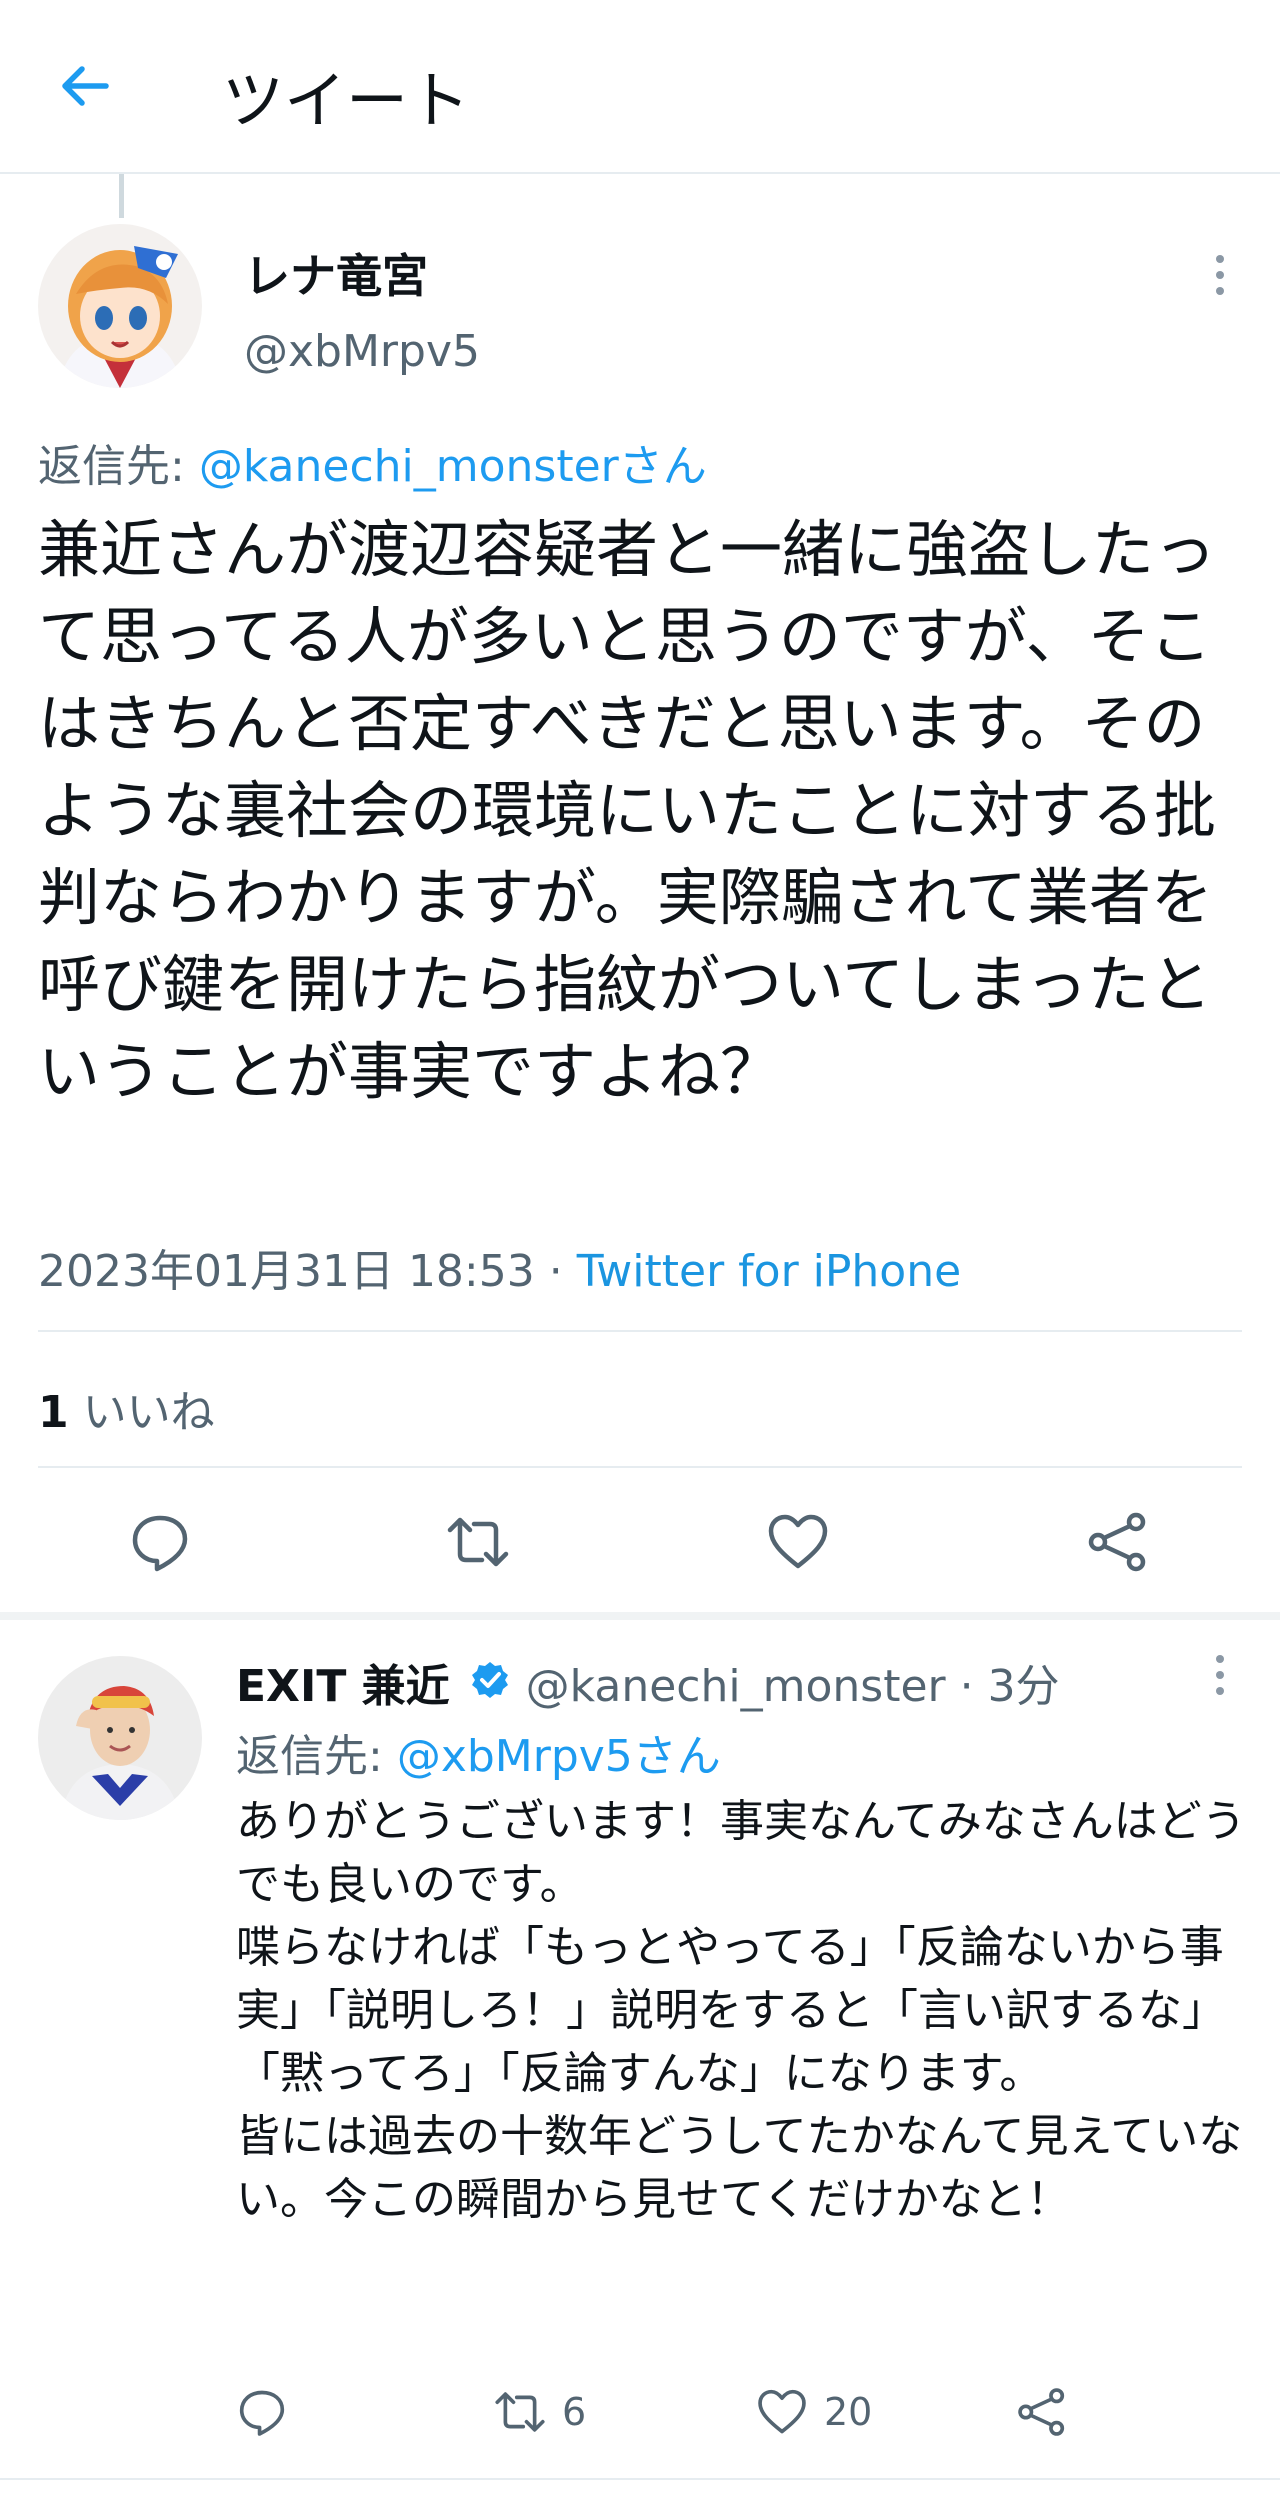 This screenshot has width=1280, height=2507. Describe the element at coordinates (53, 1412) in the screenshot. I see `likes-count: 1` at that location.